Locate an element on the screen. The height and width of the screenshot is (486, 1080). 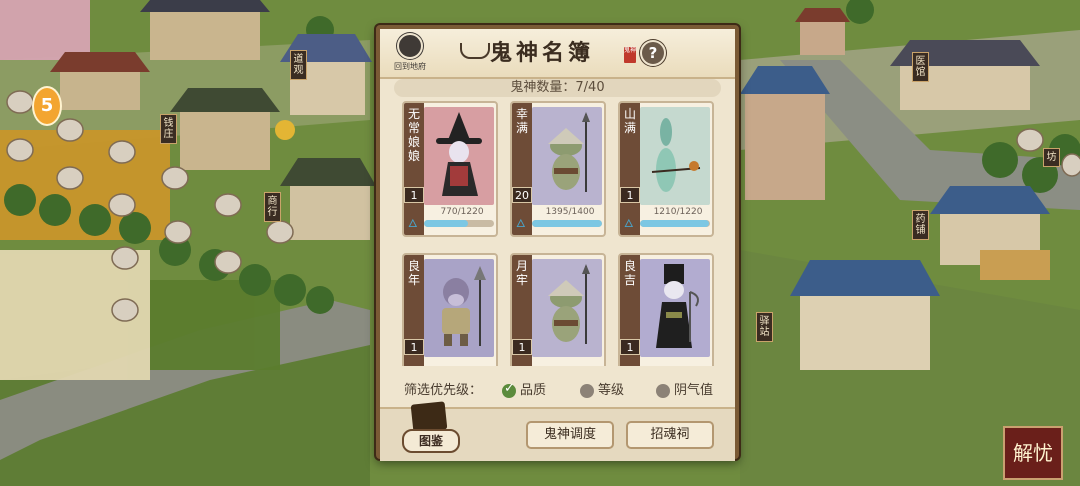
street-sign: 商行 is located at coordinates (272, 207).